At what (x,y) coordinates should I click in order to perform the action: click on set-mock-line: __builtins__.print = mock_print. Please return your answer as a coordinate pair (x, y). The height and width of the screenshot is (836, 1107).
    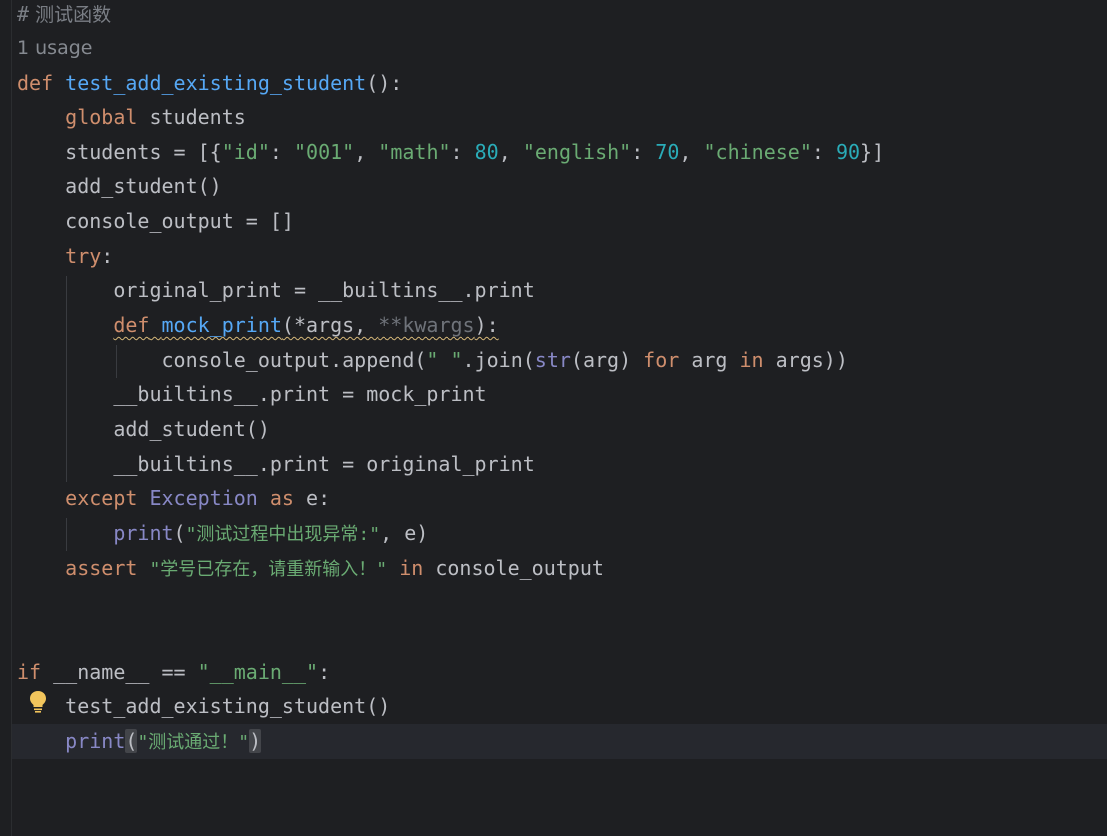
    Looking at the image, I should click on (562, 394).